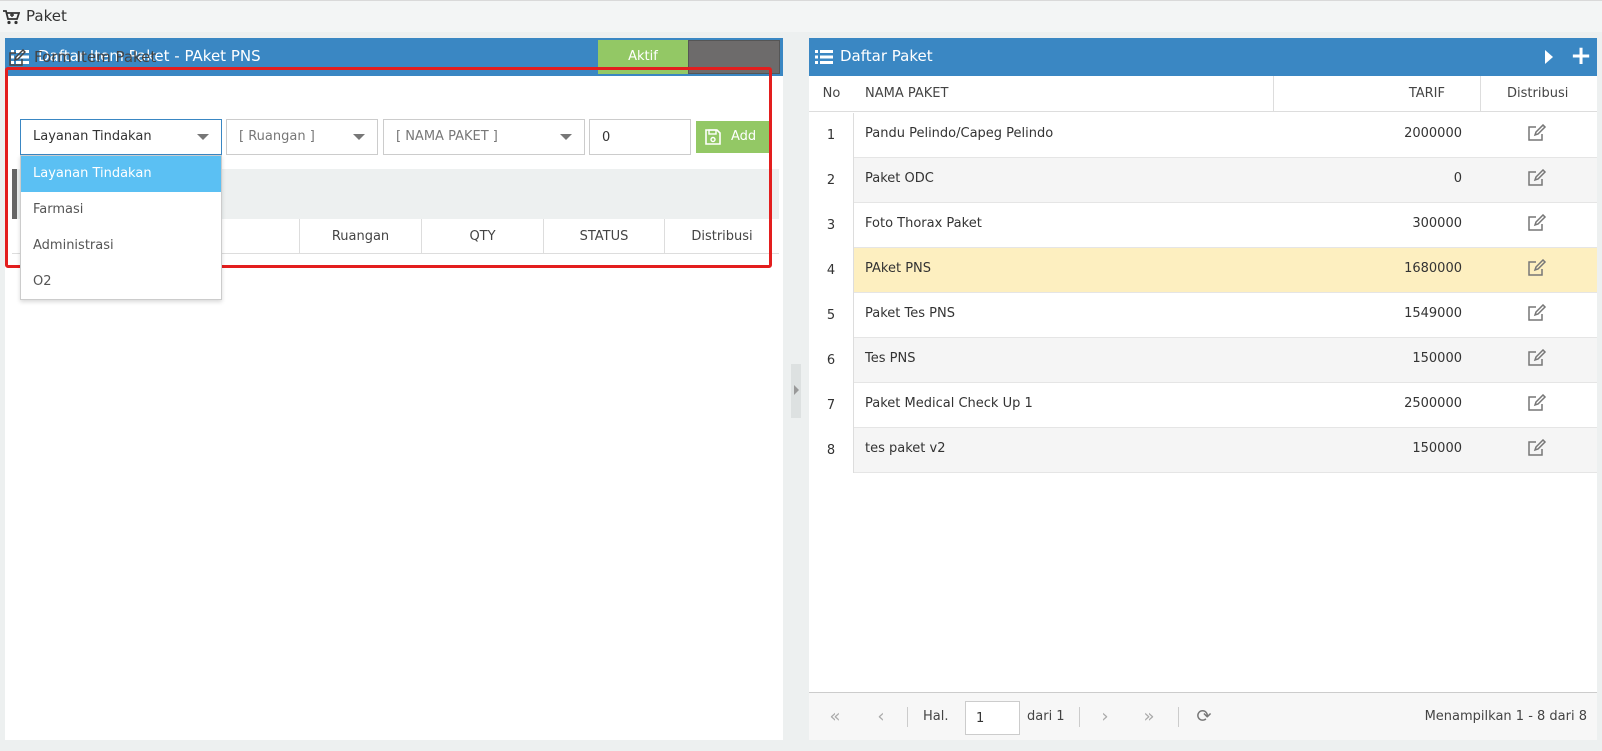  What do you see at coordinates (905, 448) in the screenshot?
I see `row-nama-paket: tes paket v2` at bounding box center [905, 448].